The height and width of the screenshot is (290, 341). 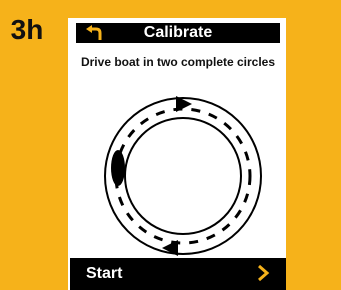 What do you see at coordinates (320, 270) in the screenshot?
I see `decorative-line` at bounding box center [320, 270].